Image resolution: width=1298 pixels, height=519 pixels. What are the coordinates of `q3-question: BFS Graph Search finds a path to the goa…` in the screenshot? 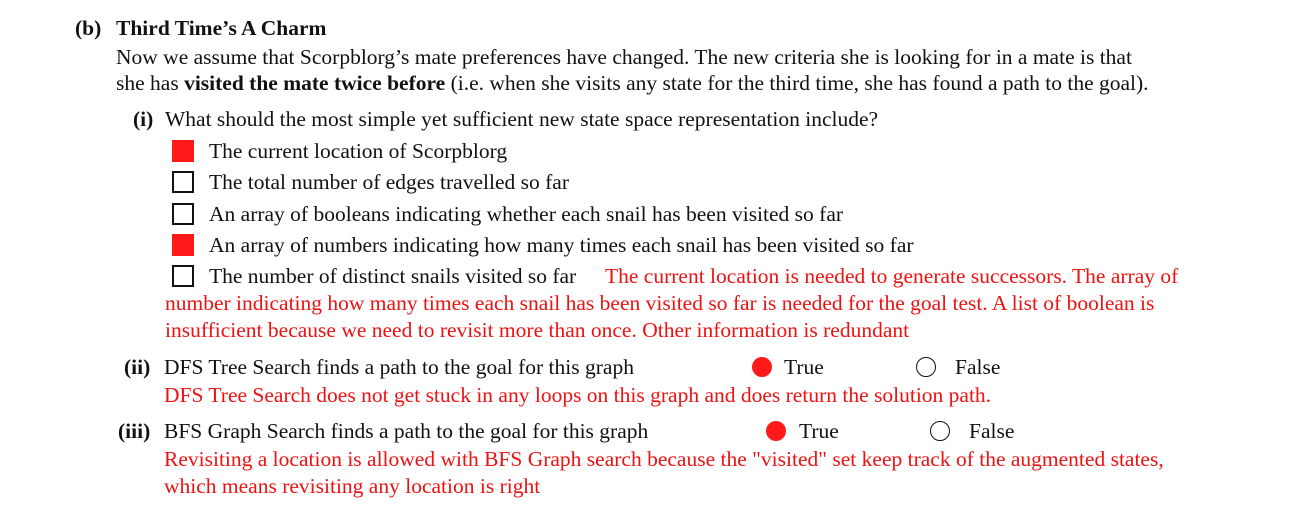 It's located at (406, 431).